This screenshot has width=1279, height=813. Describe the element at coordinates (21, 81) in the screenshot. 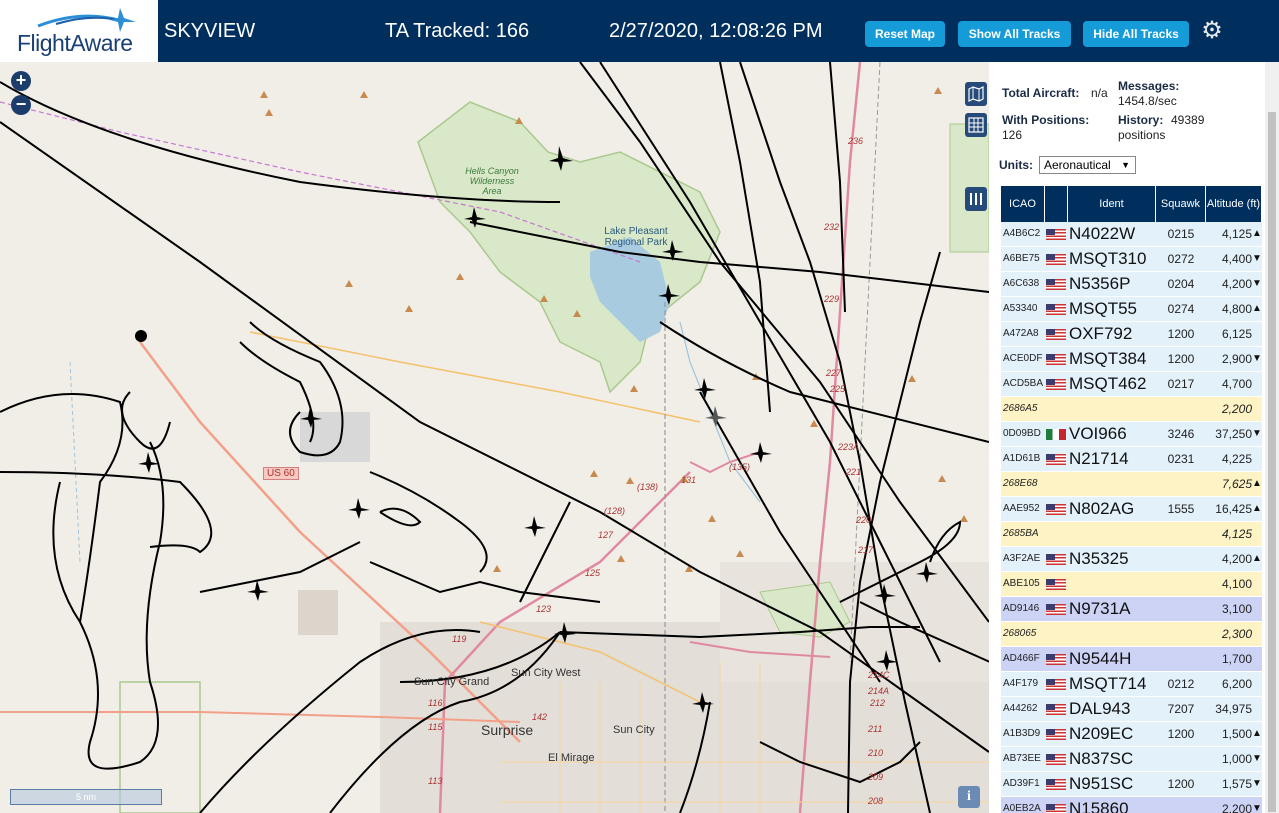

I see `zoom-in-button: +` at that location.